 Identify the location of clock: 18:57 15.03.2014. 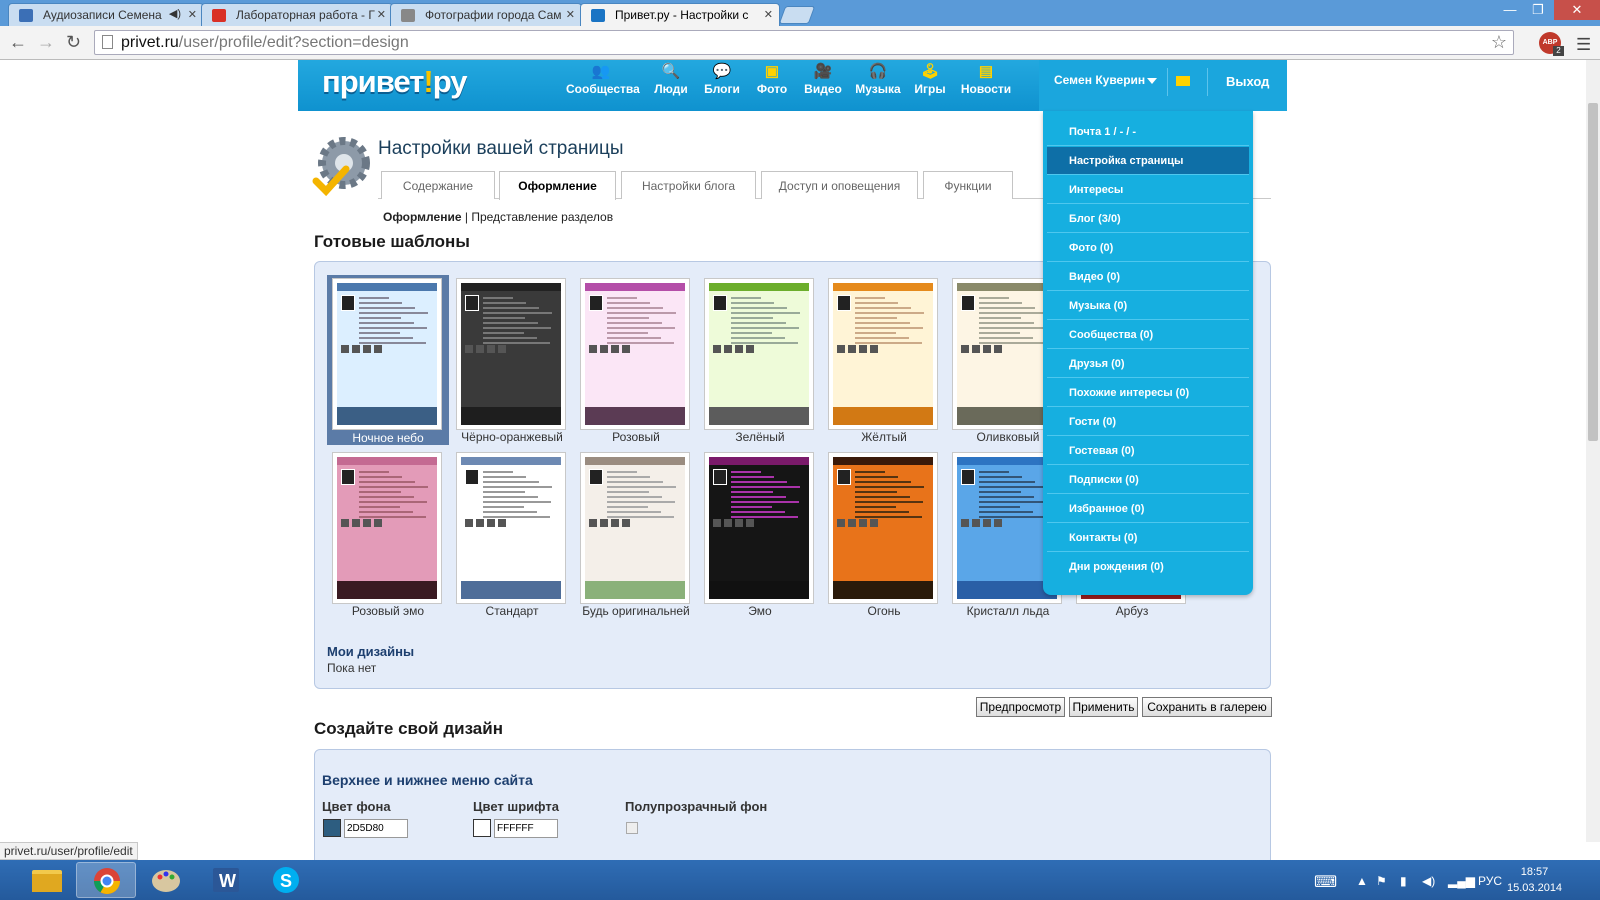
(1534, 880).